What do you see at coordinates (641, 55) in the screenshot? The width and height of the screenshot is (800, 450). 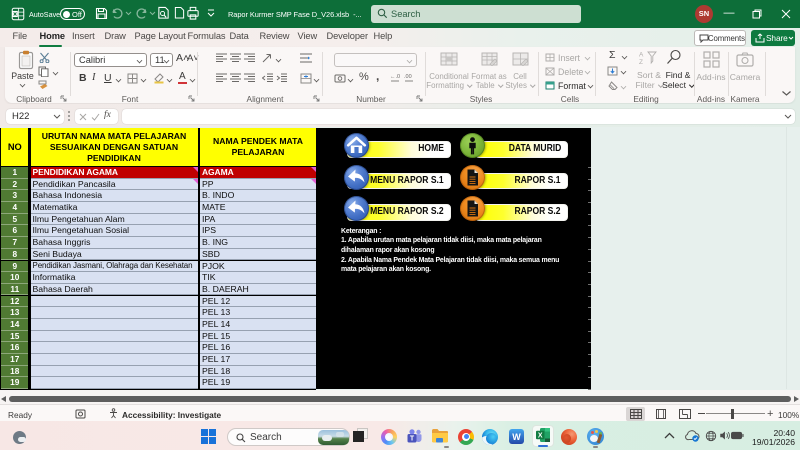 I see `svg-text: A` at bounding box center [641, 55].